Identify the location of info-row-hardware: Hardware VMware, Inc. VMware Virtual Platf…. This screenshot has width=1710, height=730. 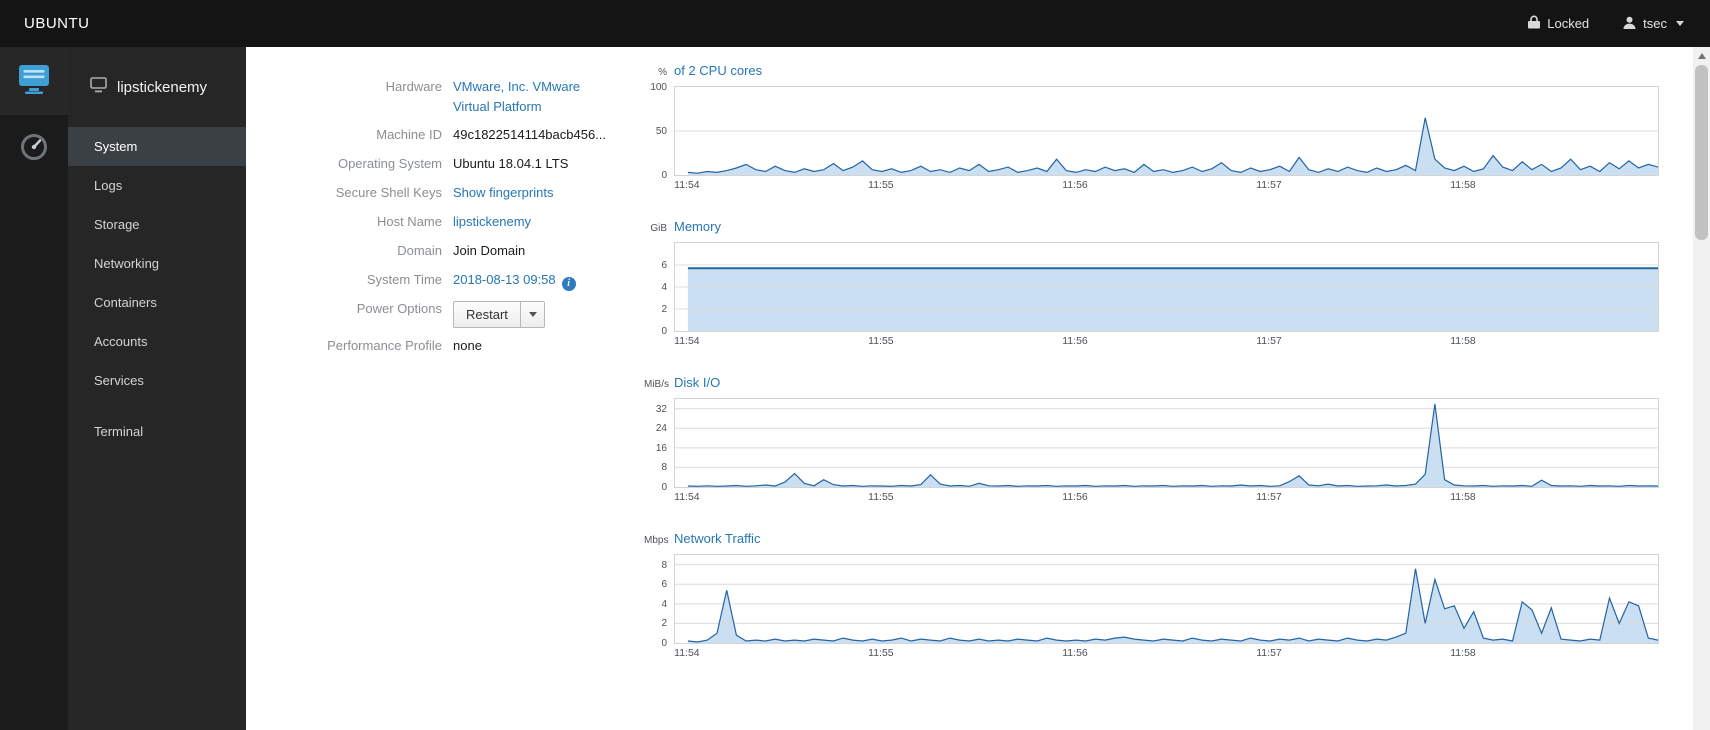
(470, 97).